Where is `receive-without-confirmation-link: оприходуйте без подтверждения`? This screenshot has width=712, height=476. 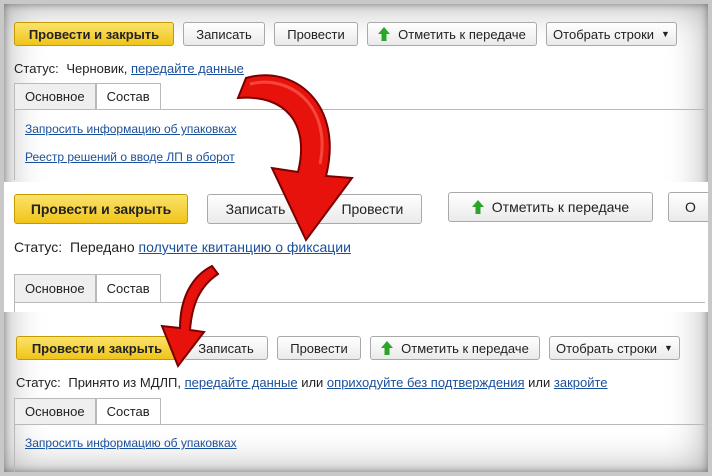 receive-without-confirmation-link: оприходуйте без подтверждения is located at coordinates (426, 382).